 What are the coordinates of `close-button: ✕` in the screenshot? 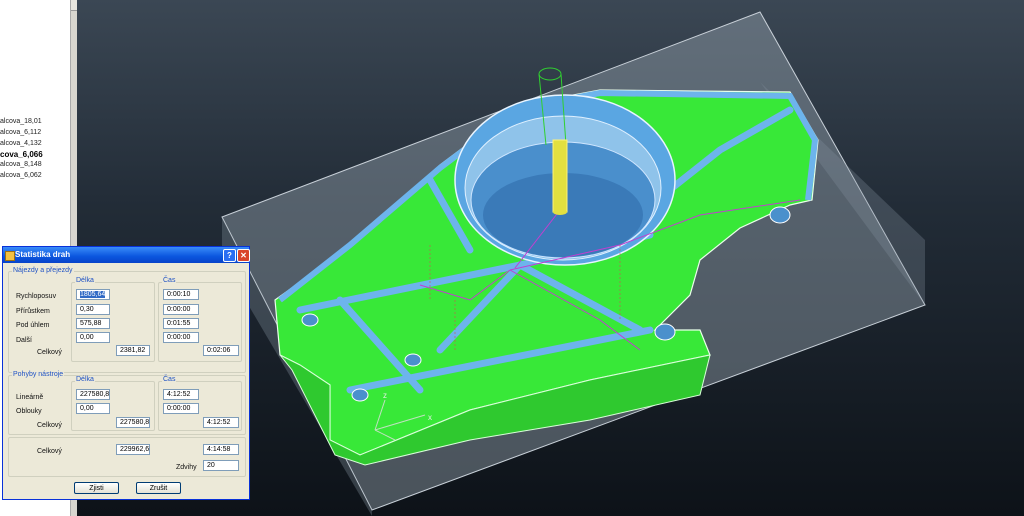 It's located at (243, 255).